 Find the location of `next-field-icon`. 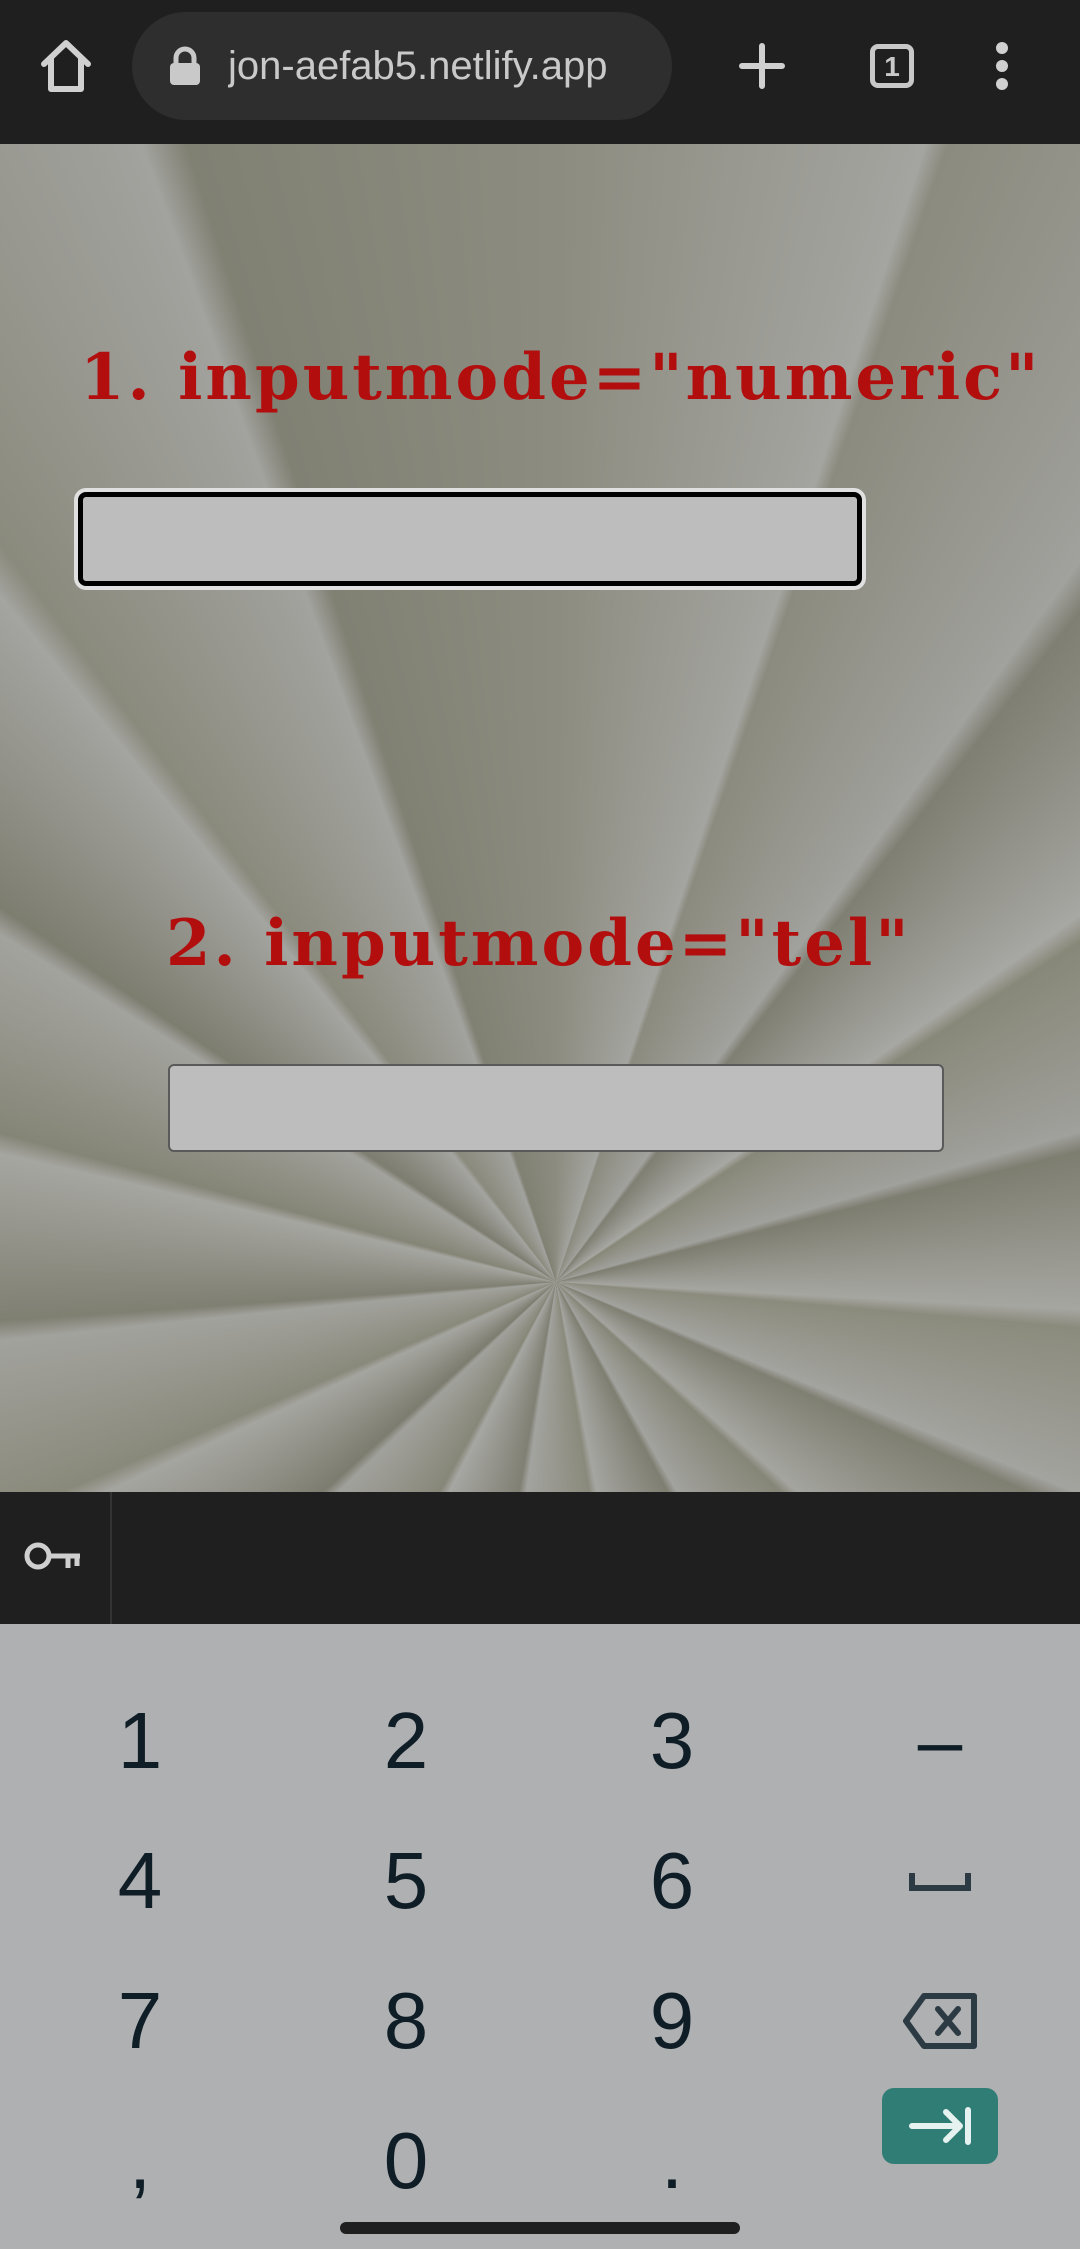

next-field-icon is located at coordinates (940, 2126).